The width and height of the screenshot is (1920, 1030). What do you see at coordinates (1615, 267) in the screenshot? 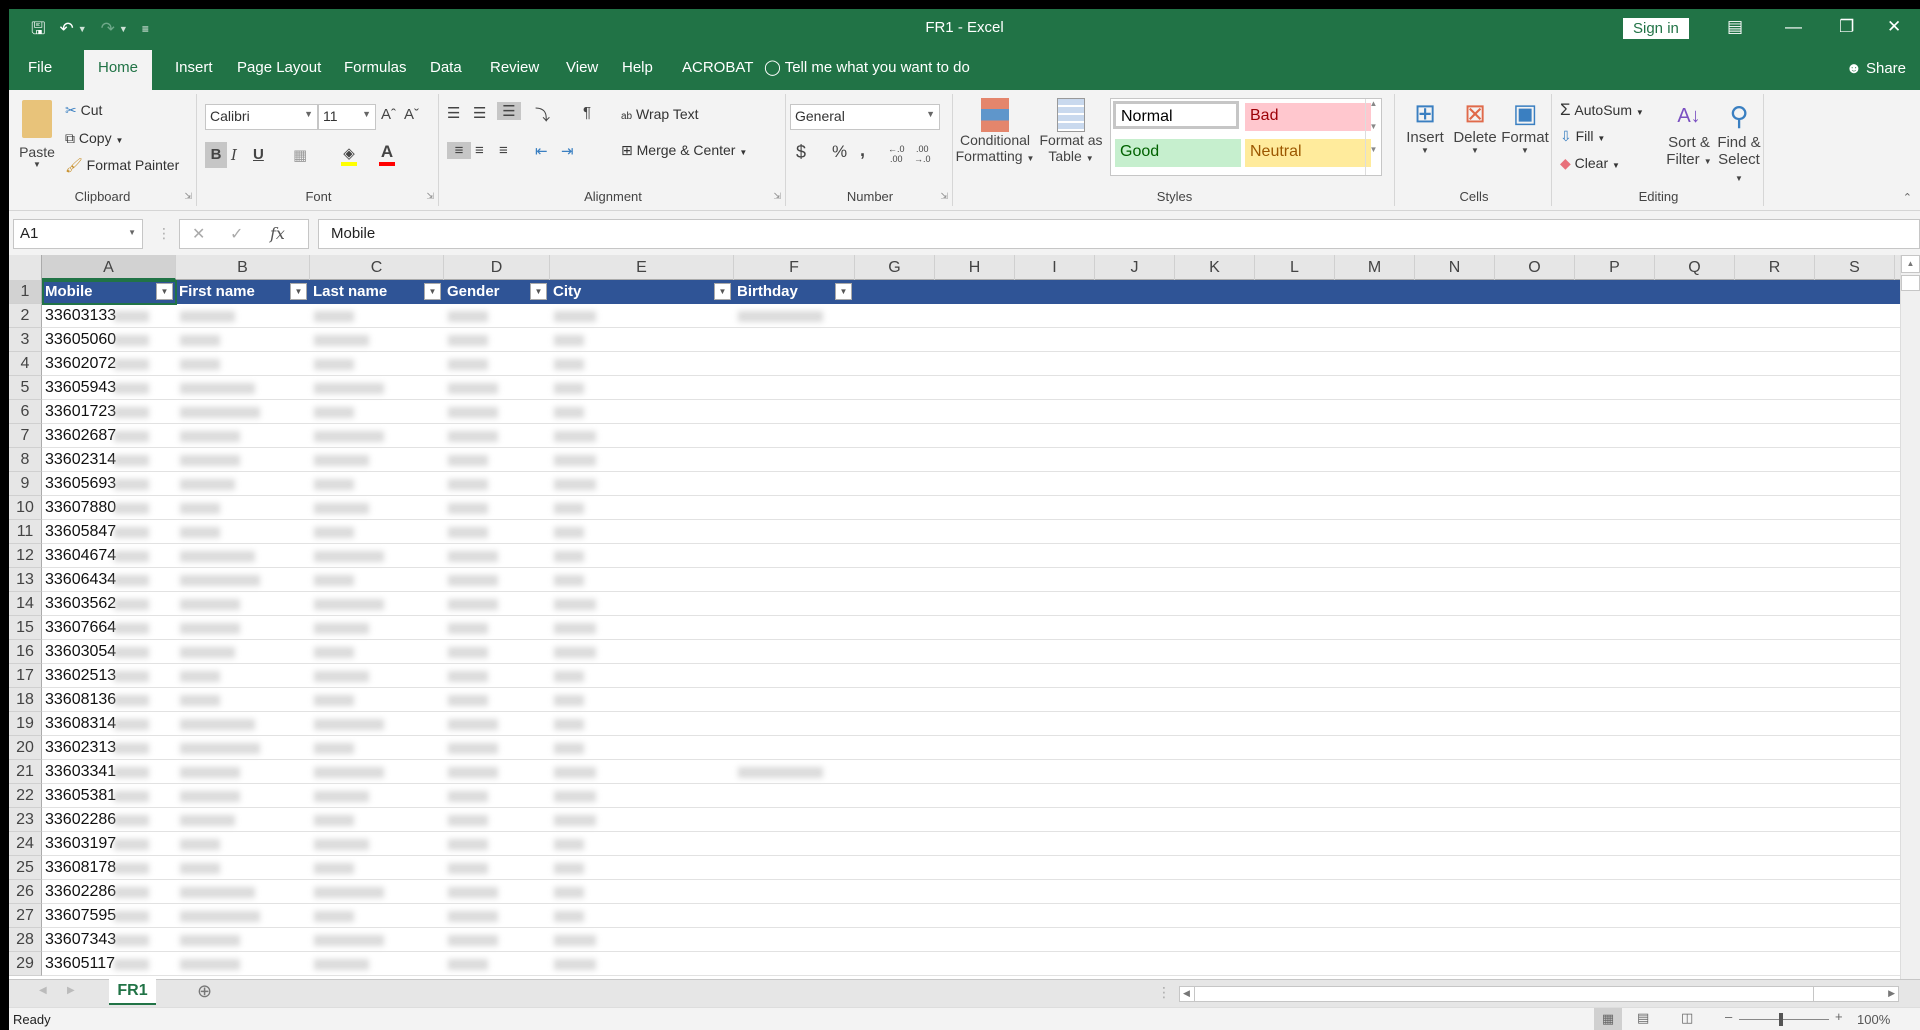
I see `column-header-p: P` at bounding box center [1615, 267].